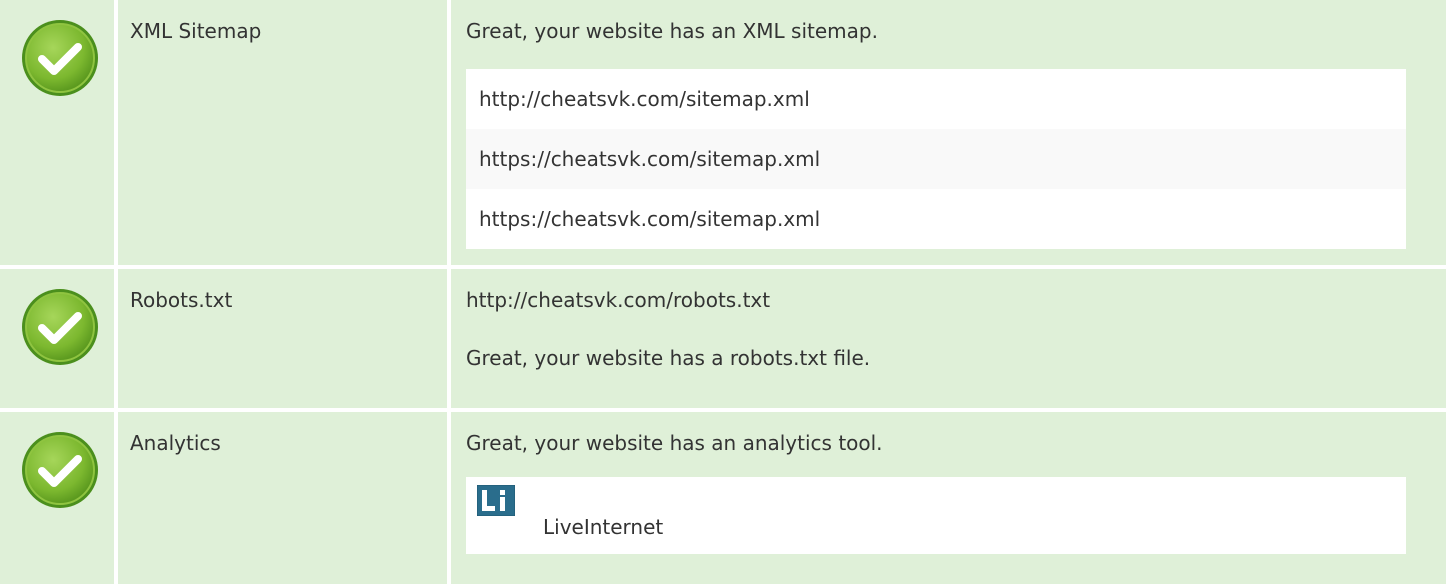 Image resolution: width=1446 pixels, height=588 pixels. Describe the element at coordinates (181, 300) in the screenshot. I see `check-name-label: Robots.txt` at that location.